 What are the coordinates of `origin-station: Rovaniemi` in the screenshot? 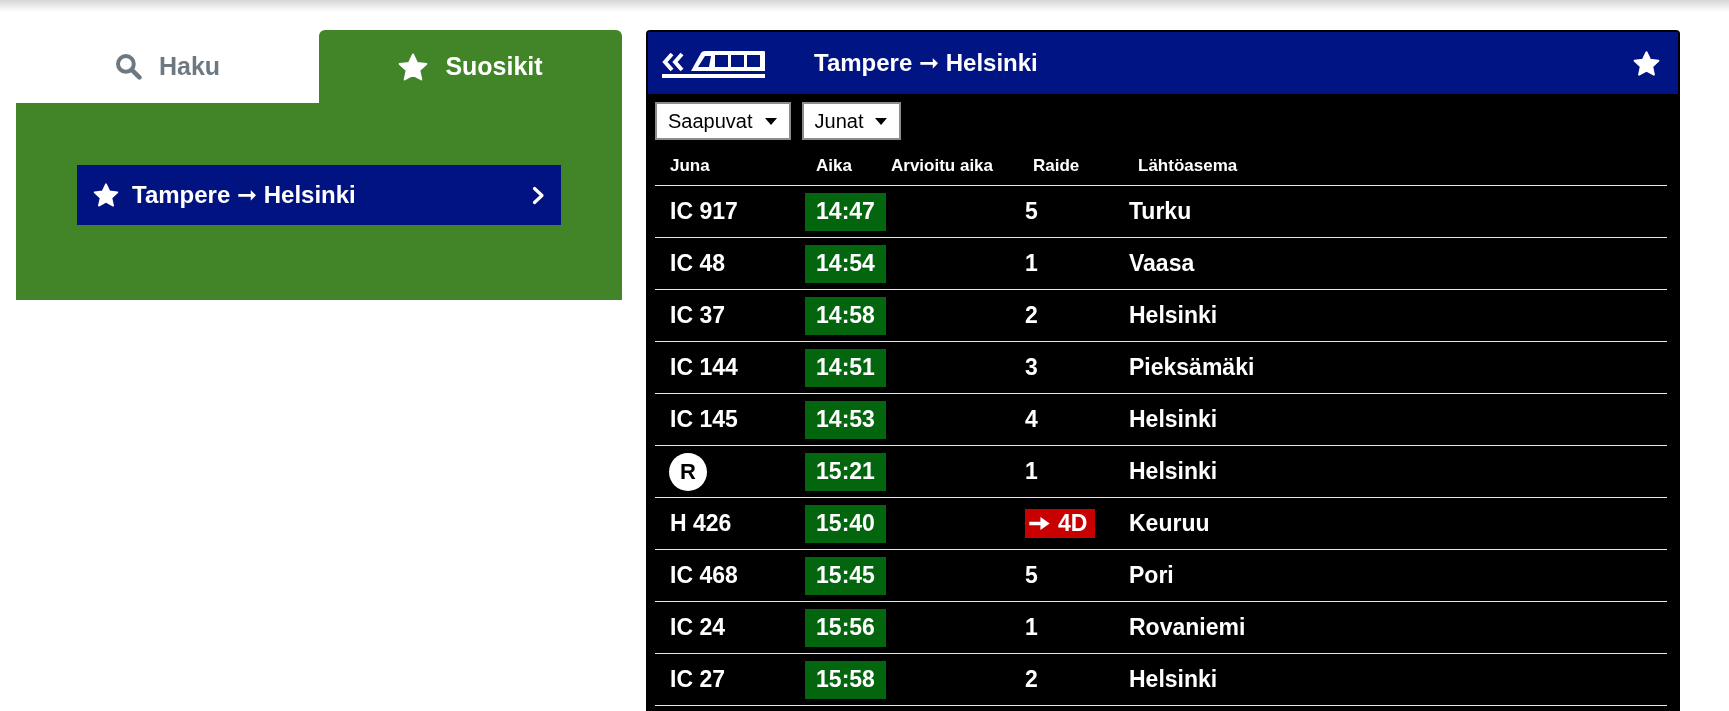 It's located at (1187, 627).